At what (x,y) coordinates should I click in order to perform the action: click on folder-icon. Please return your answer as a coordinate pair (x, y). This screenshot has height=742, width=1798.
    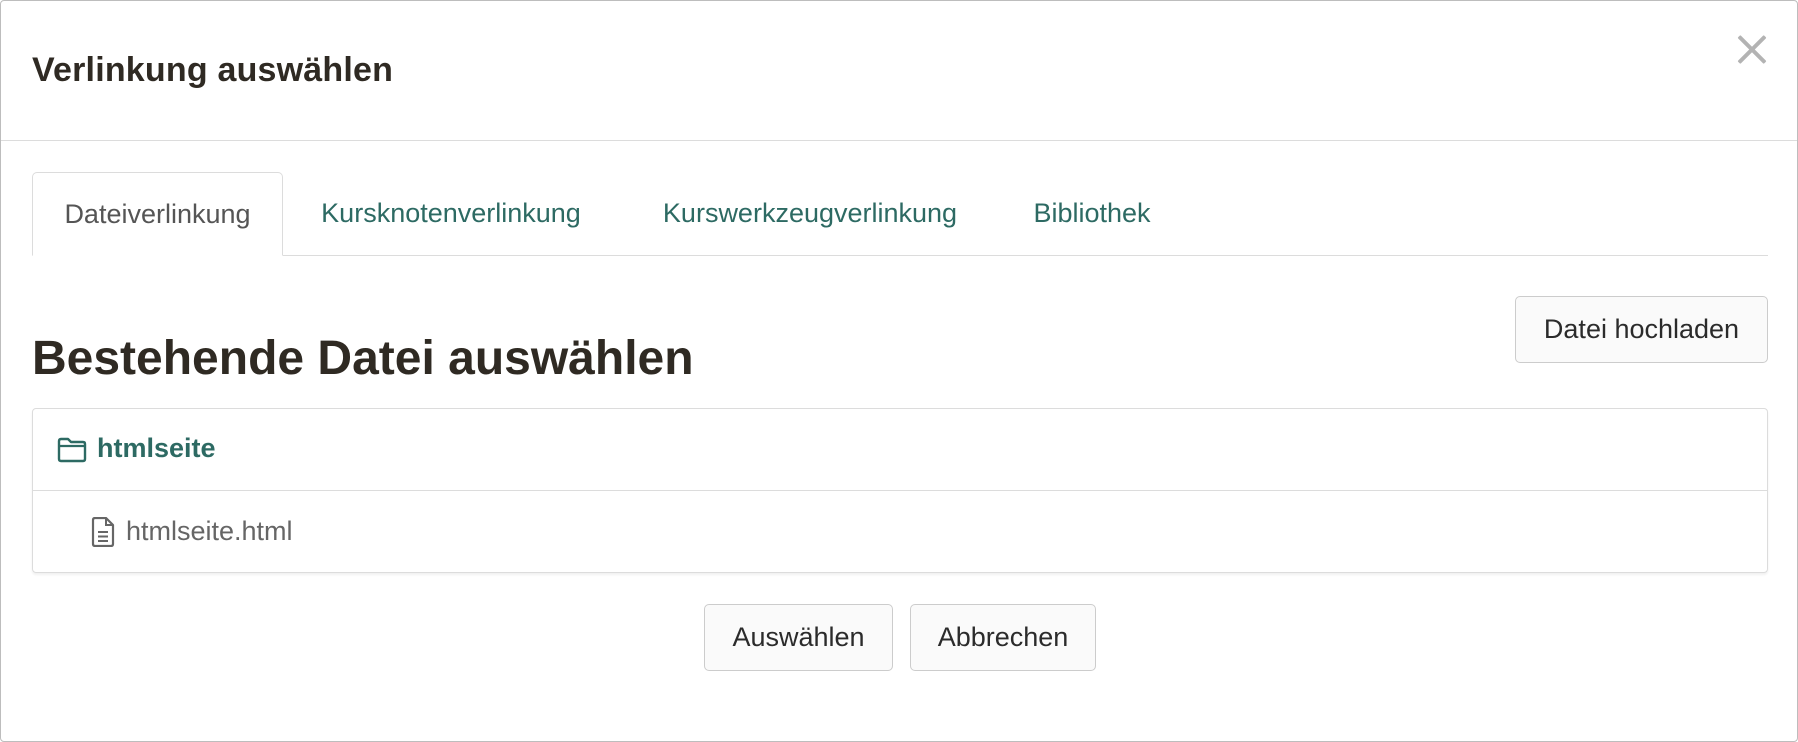
    Looking at the image, I should click on (72, 450).